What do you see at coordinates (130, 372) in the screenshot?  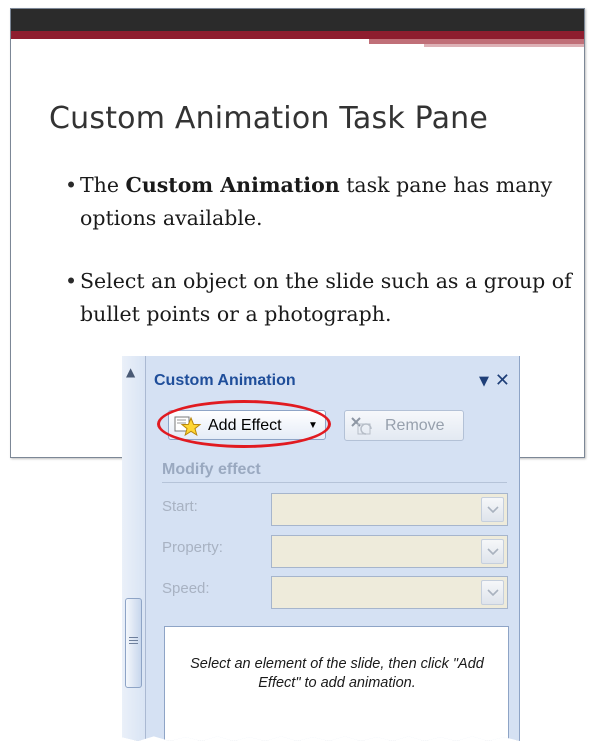 I see `scroll-up-arrow-icon: ▲` at bounding box center [130, 372].